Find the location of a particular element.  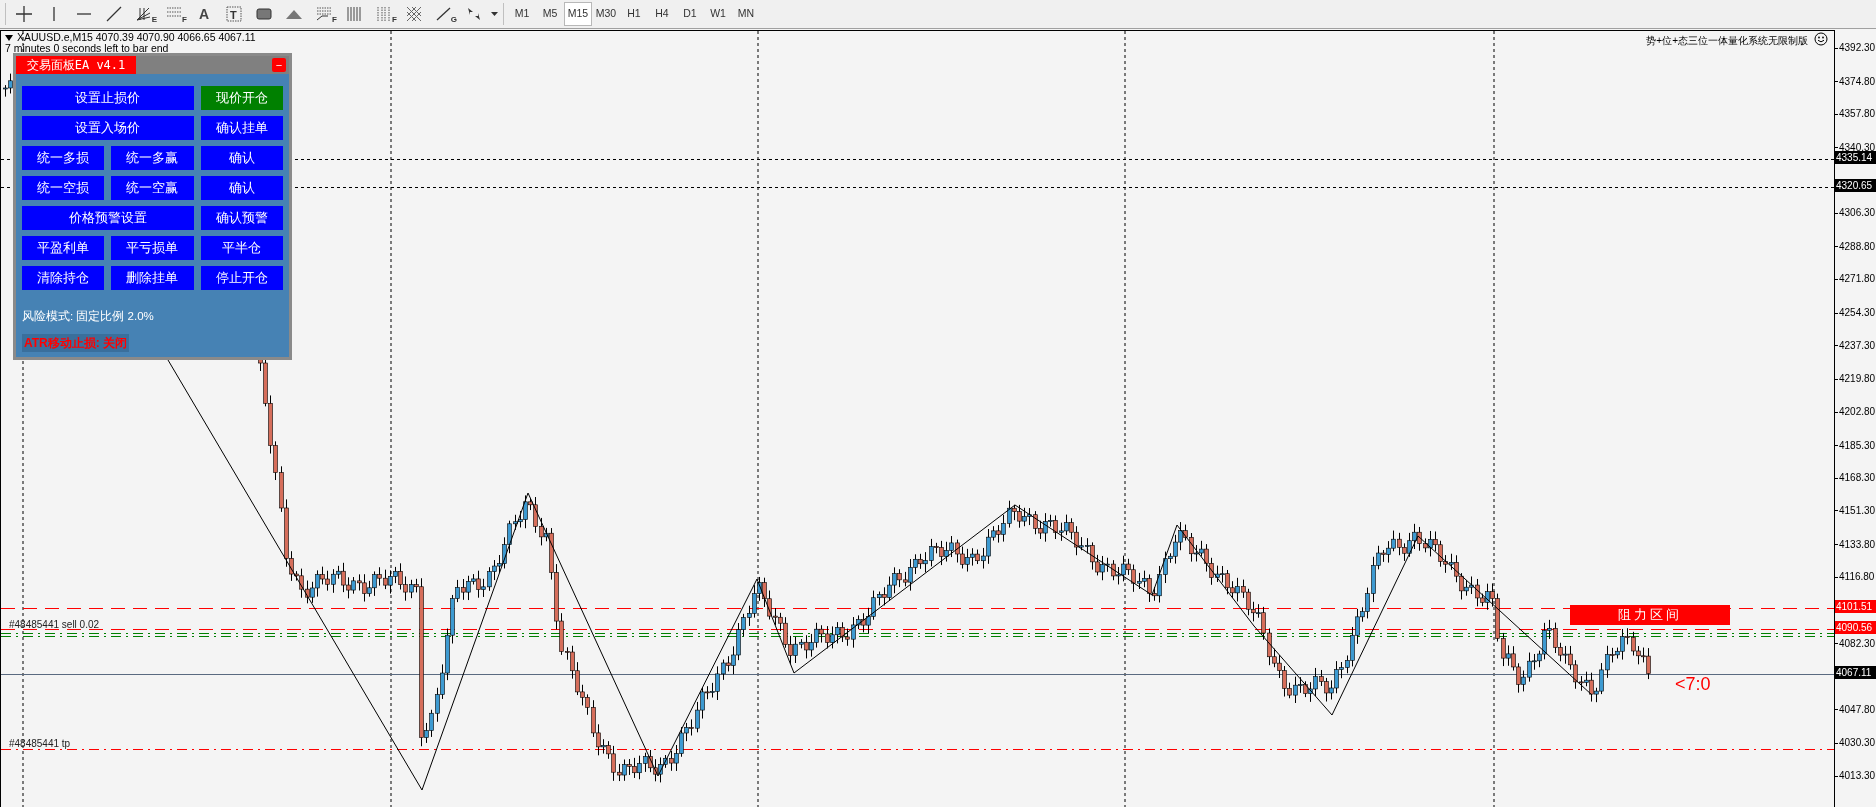

vline-icon is located at coordinates (54, 14).